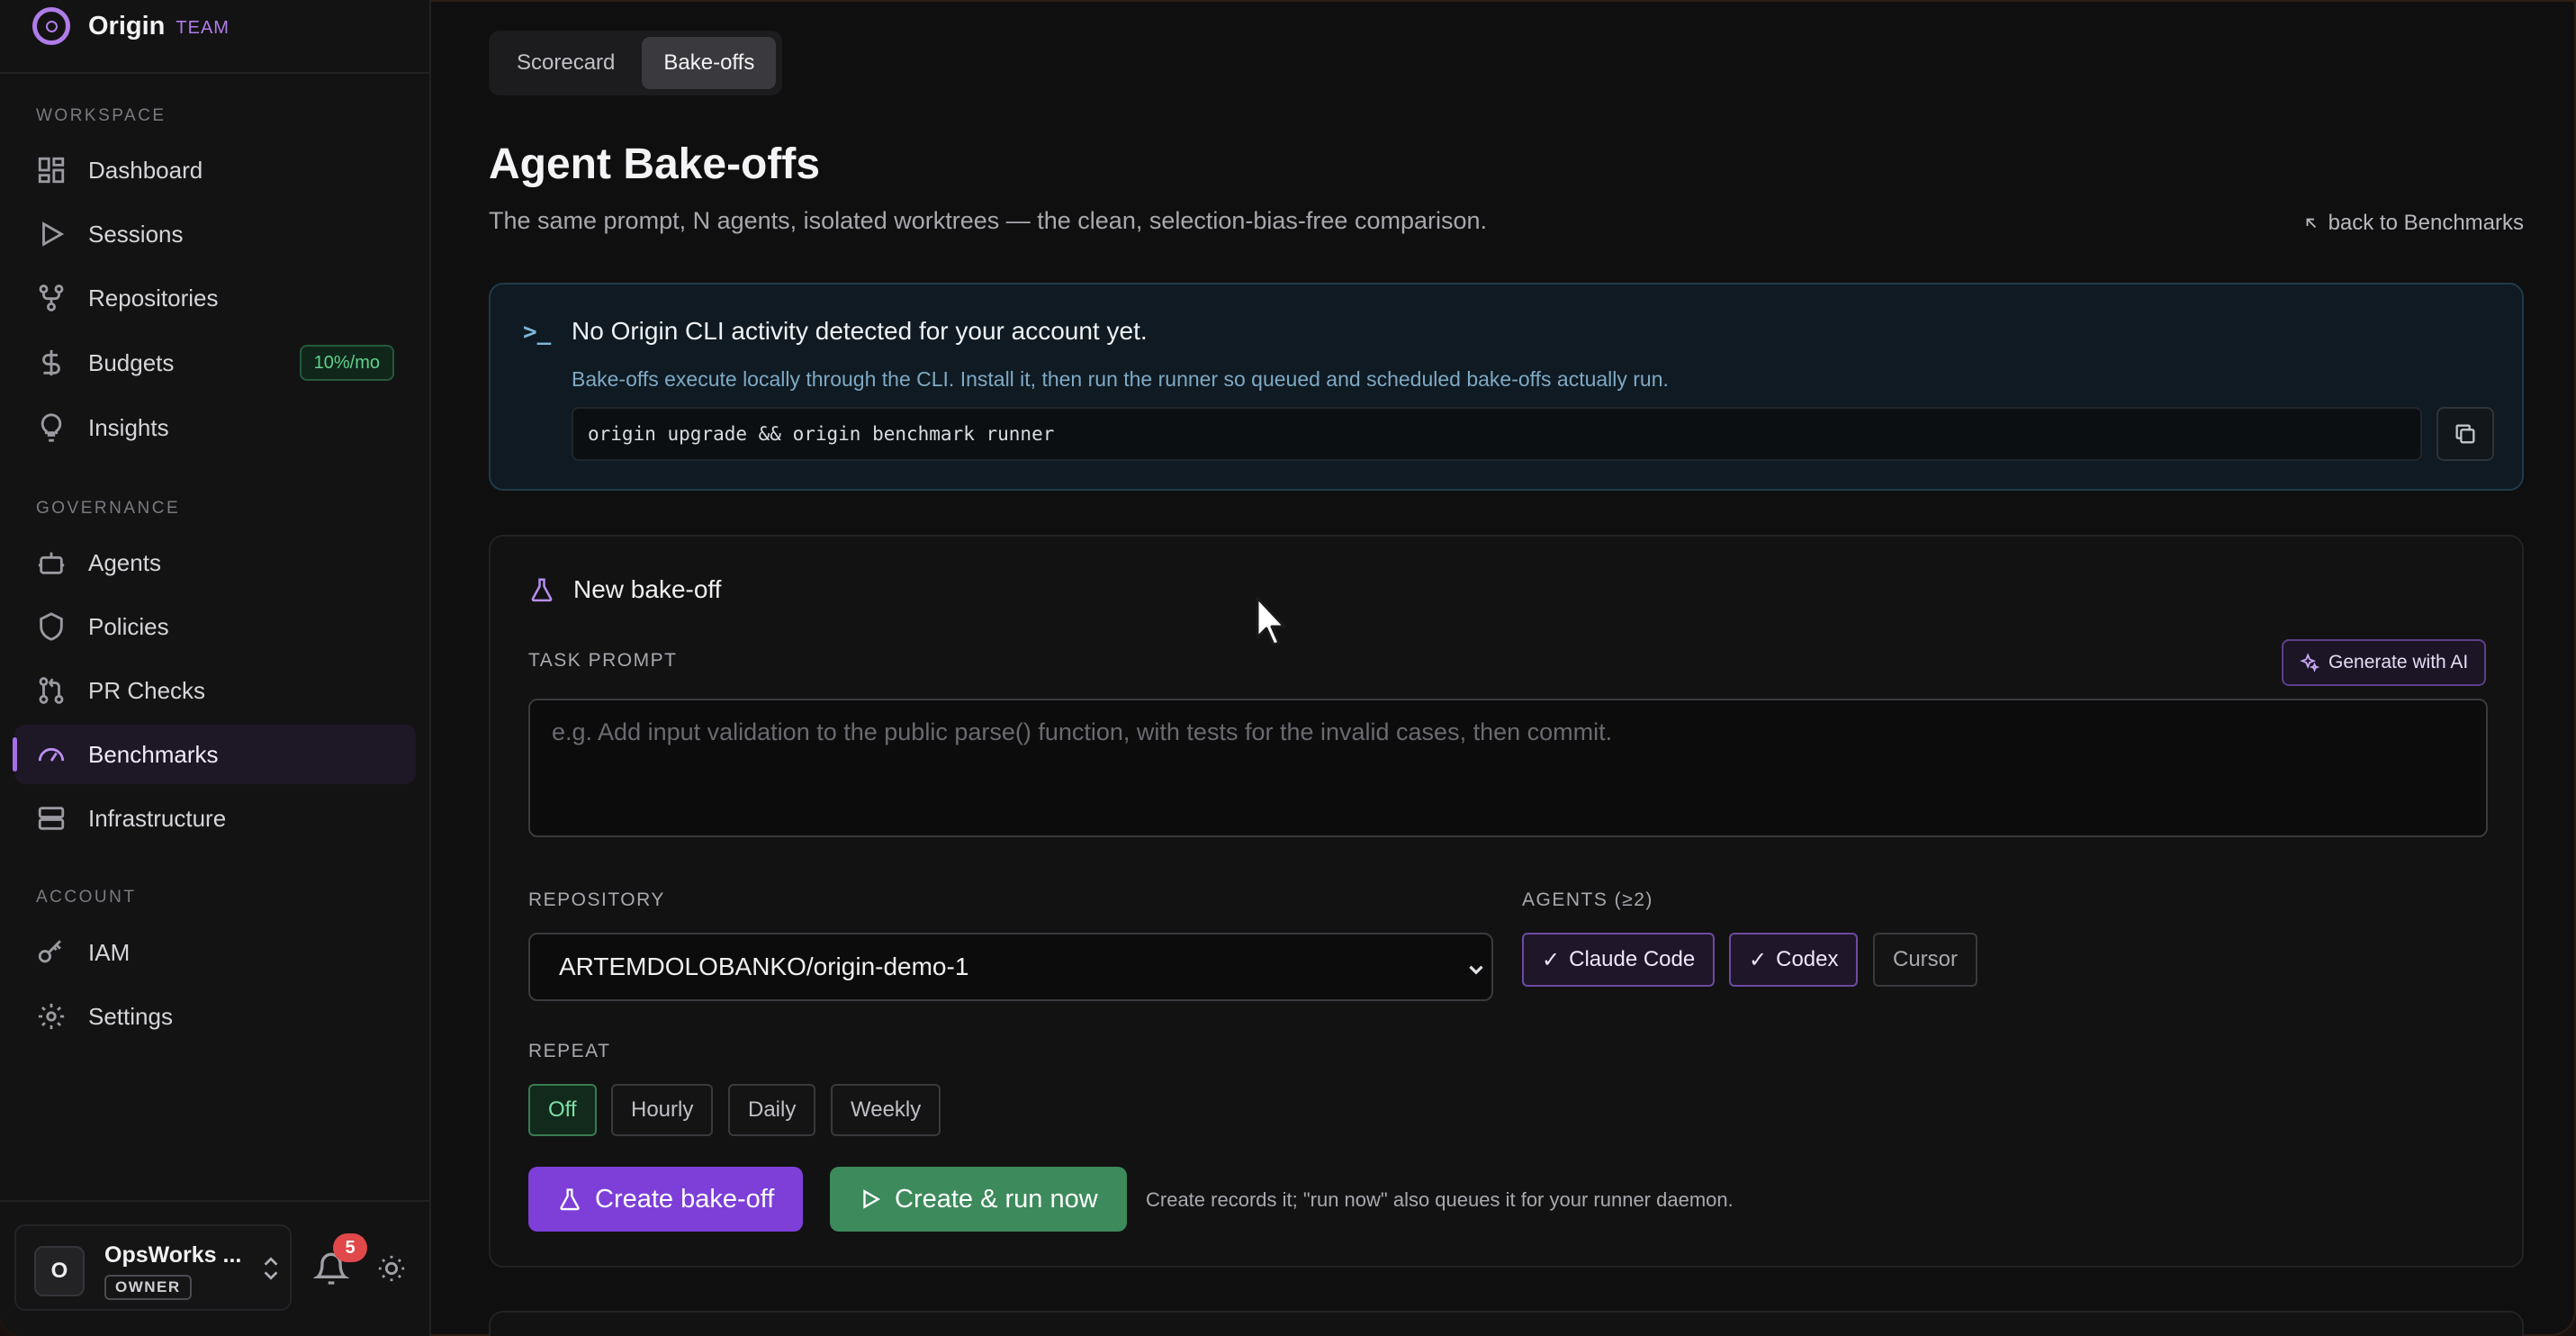 This screenshot has height=1336, width=2576. I want to click on agents-label: AGENTS (≥2), so click(1587, 899).